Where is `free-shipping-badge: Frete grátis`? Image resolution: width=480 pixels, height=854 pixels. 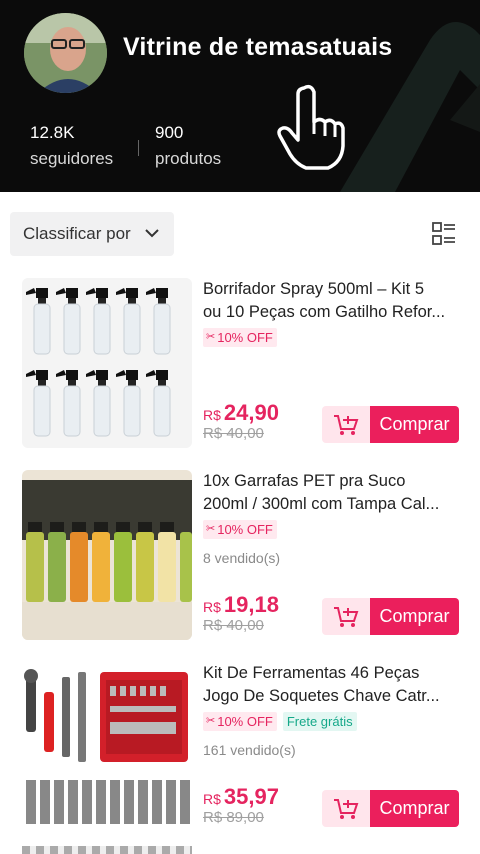
free-shipping-badge: Frete grátis is located at coordinates (319, 721).